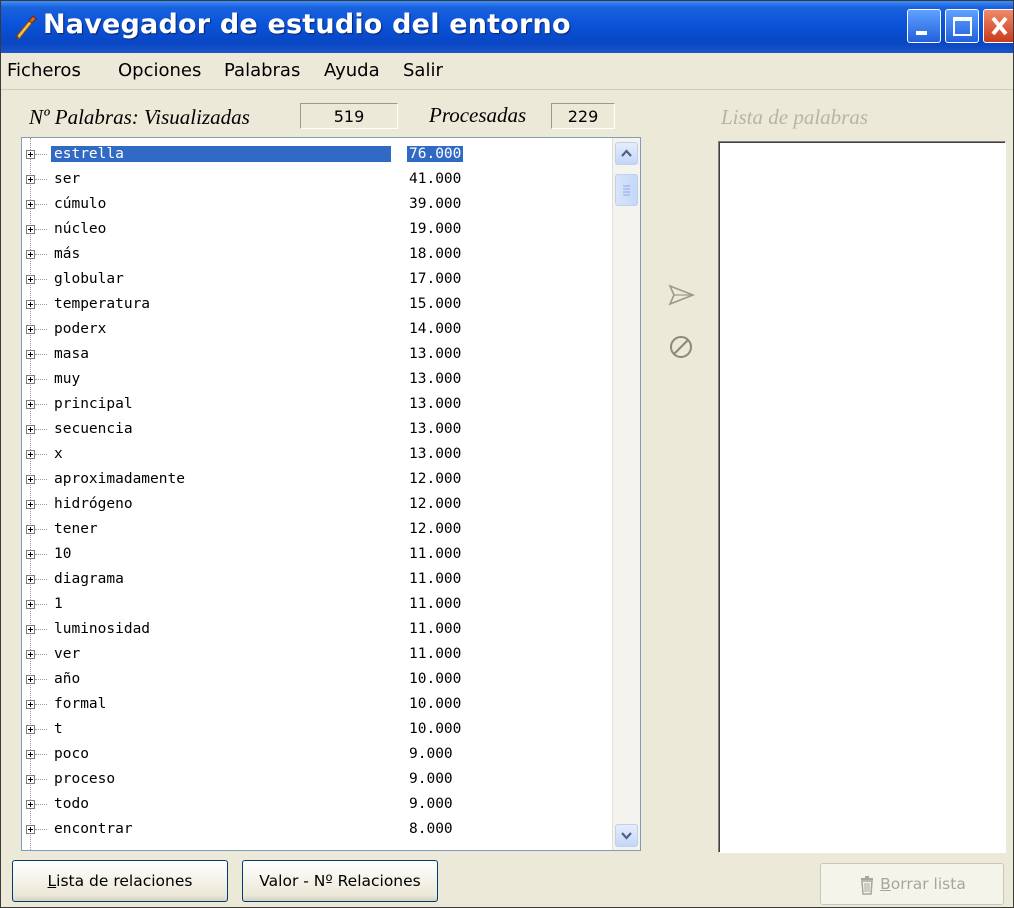  What do you see at coordinates (928, 884) in the screenshot?
I see `clear-list-label: orrar lista` at bounding box center [928, 884].